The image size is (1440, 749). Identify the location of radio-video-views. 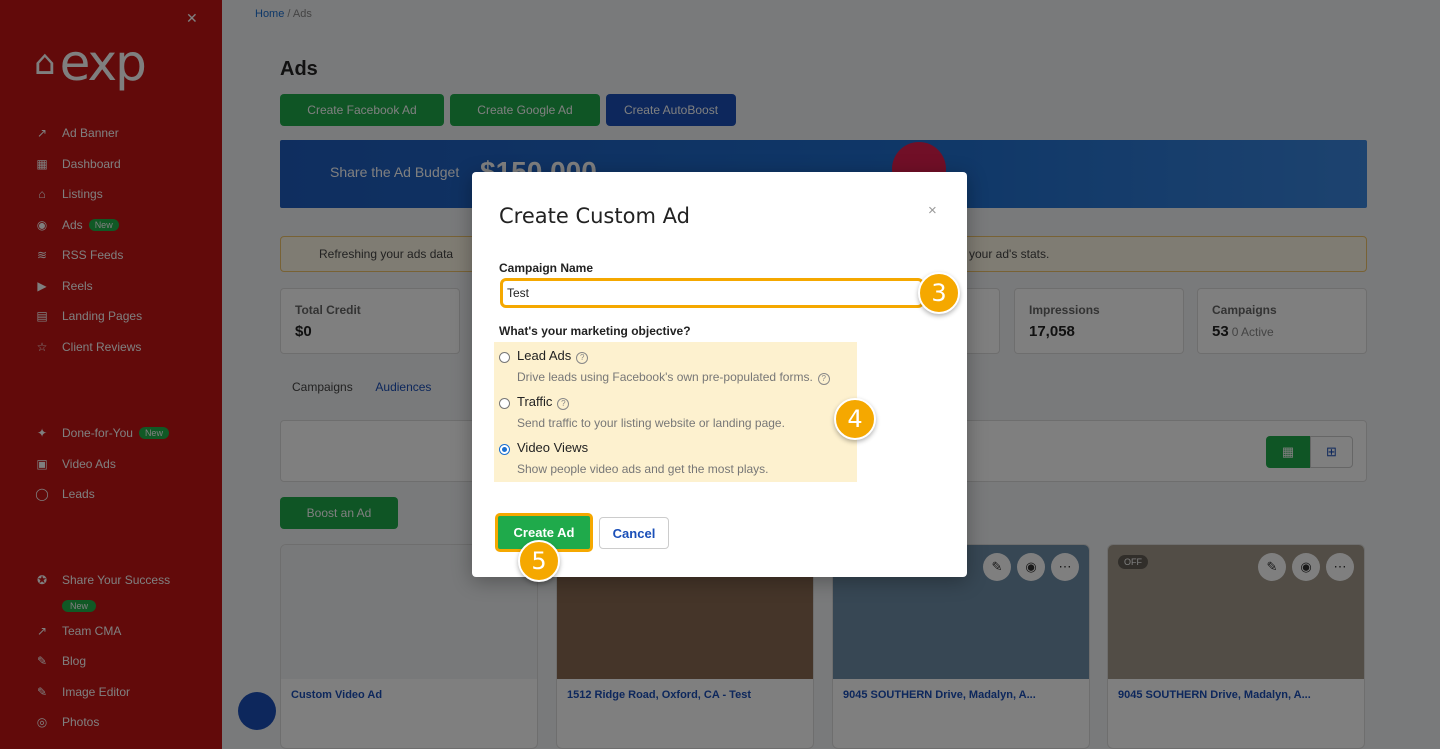
(504, 449).